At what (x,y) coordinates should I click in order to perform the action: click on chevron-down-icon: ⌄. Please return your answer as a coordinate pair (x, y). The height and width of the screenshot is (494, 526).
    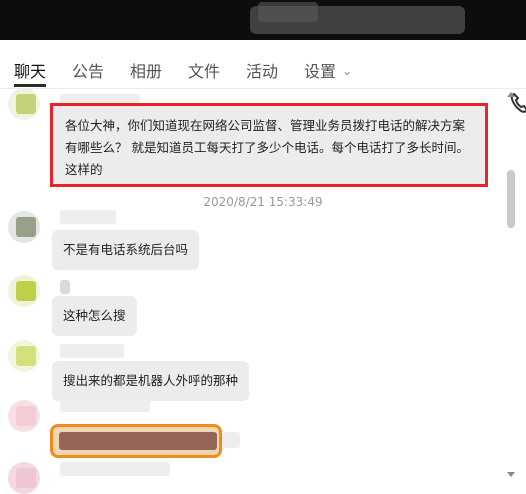
    Looking at the image, I should click on (347, 71).